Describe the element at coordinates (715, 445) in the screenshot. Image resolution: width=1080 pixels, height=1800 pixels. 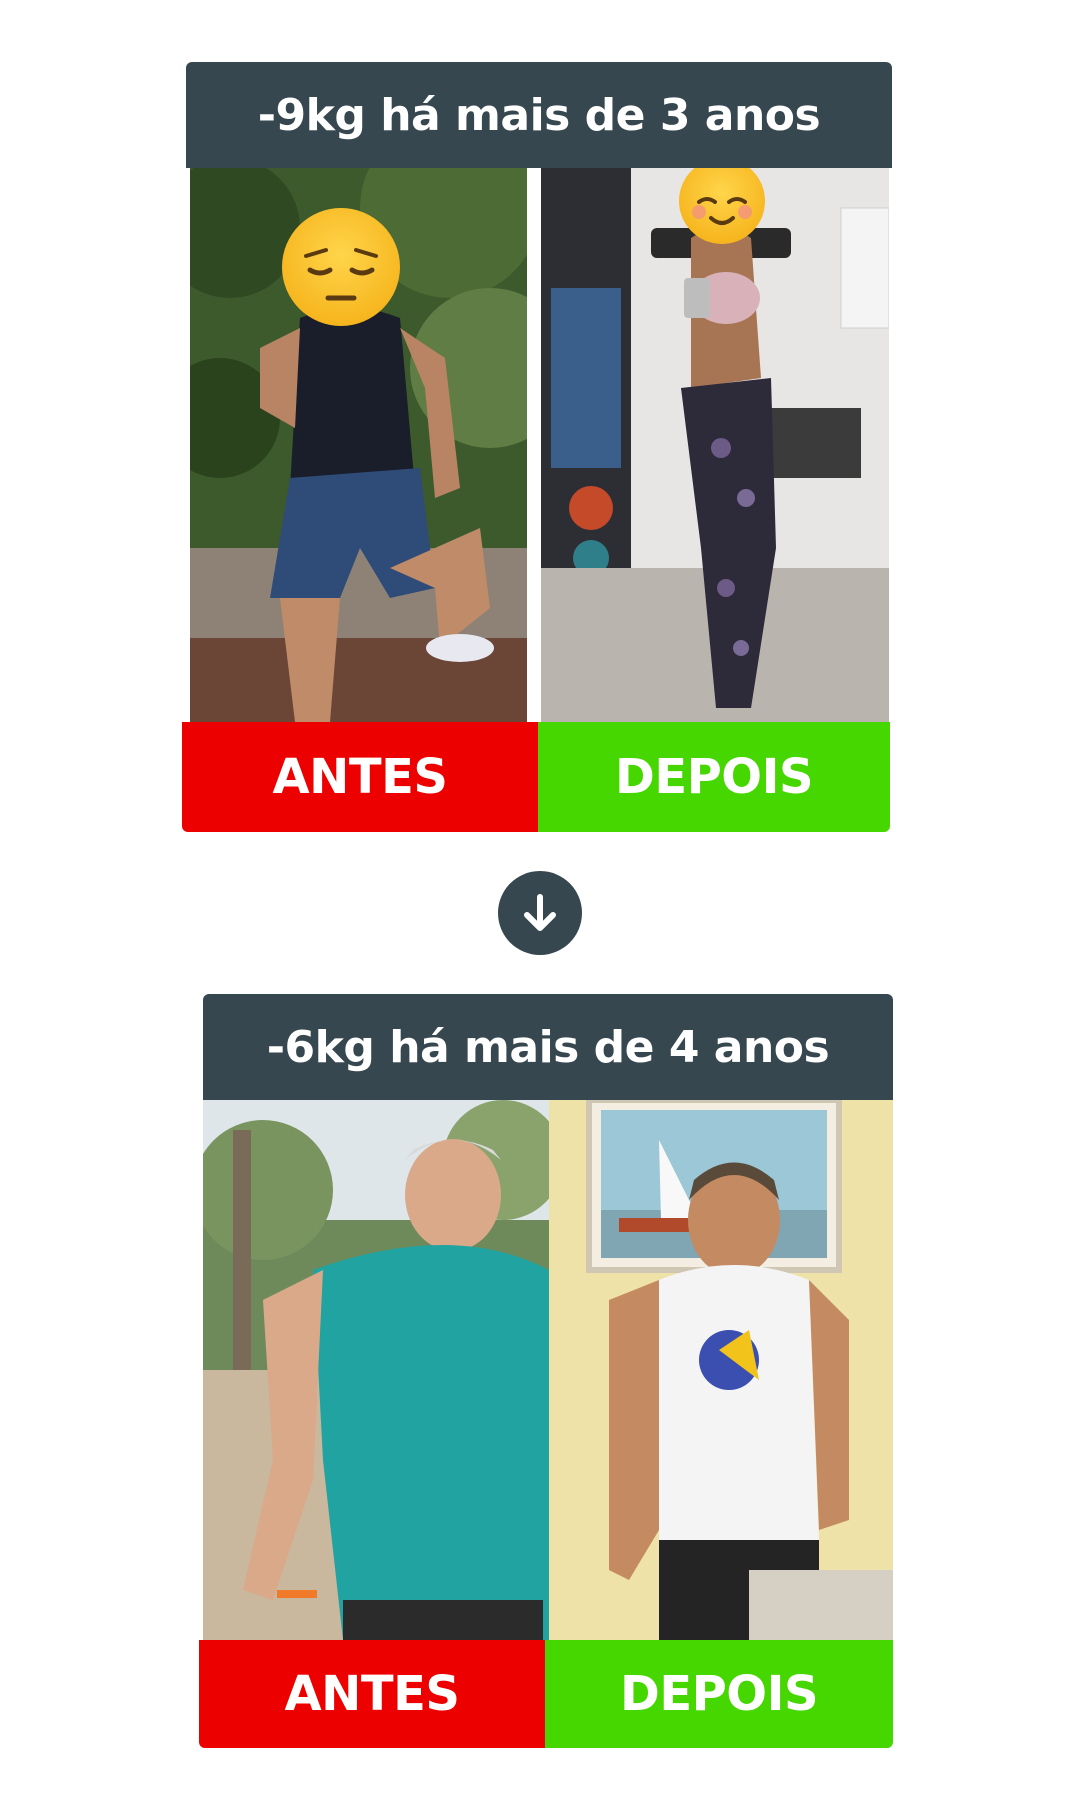
I see `woman-after-photo` at that location.